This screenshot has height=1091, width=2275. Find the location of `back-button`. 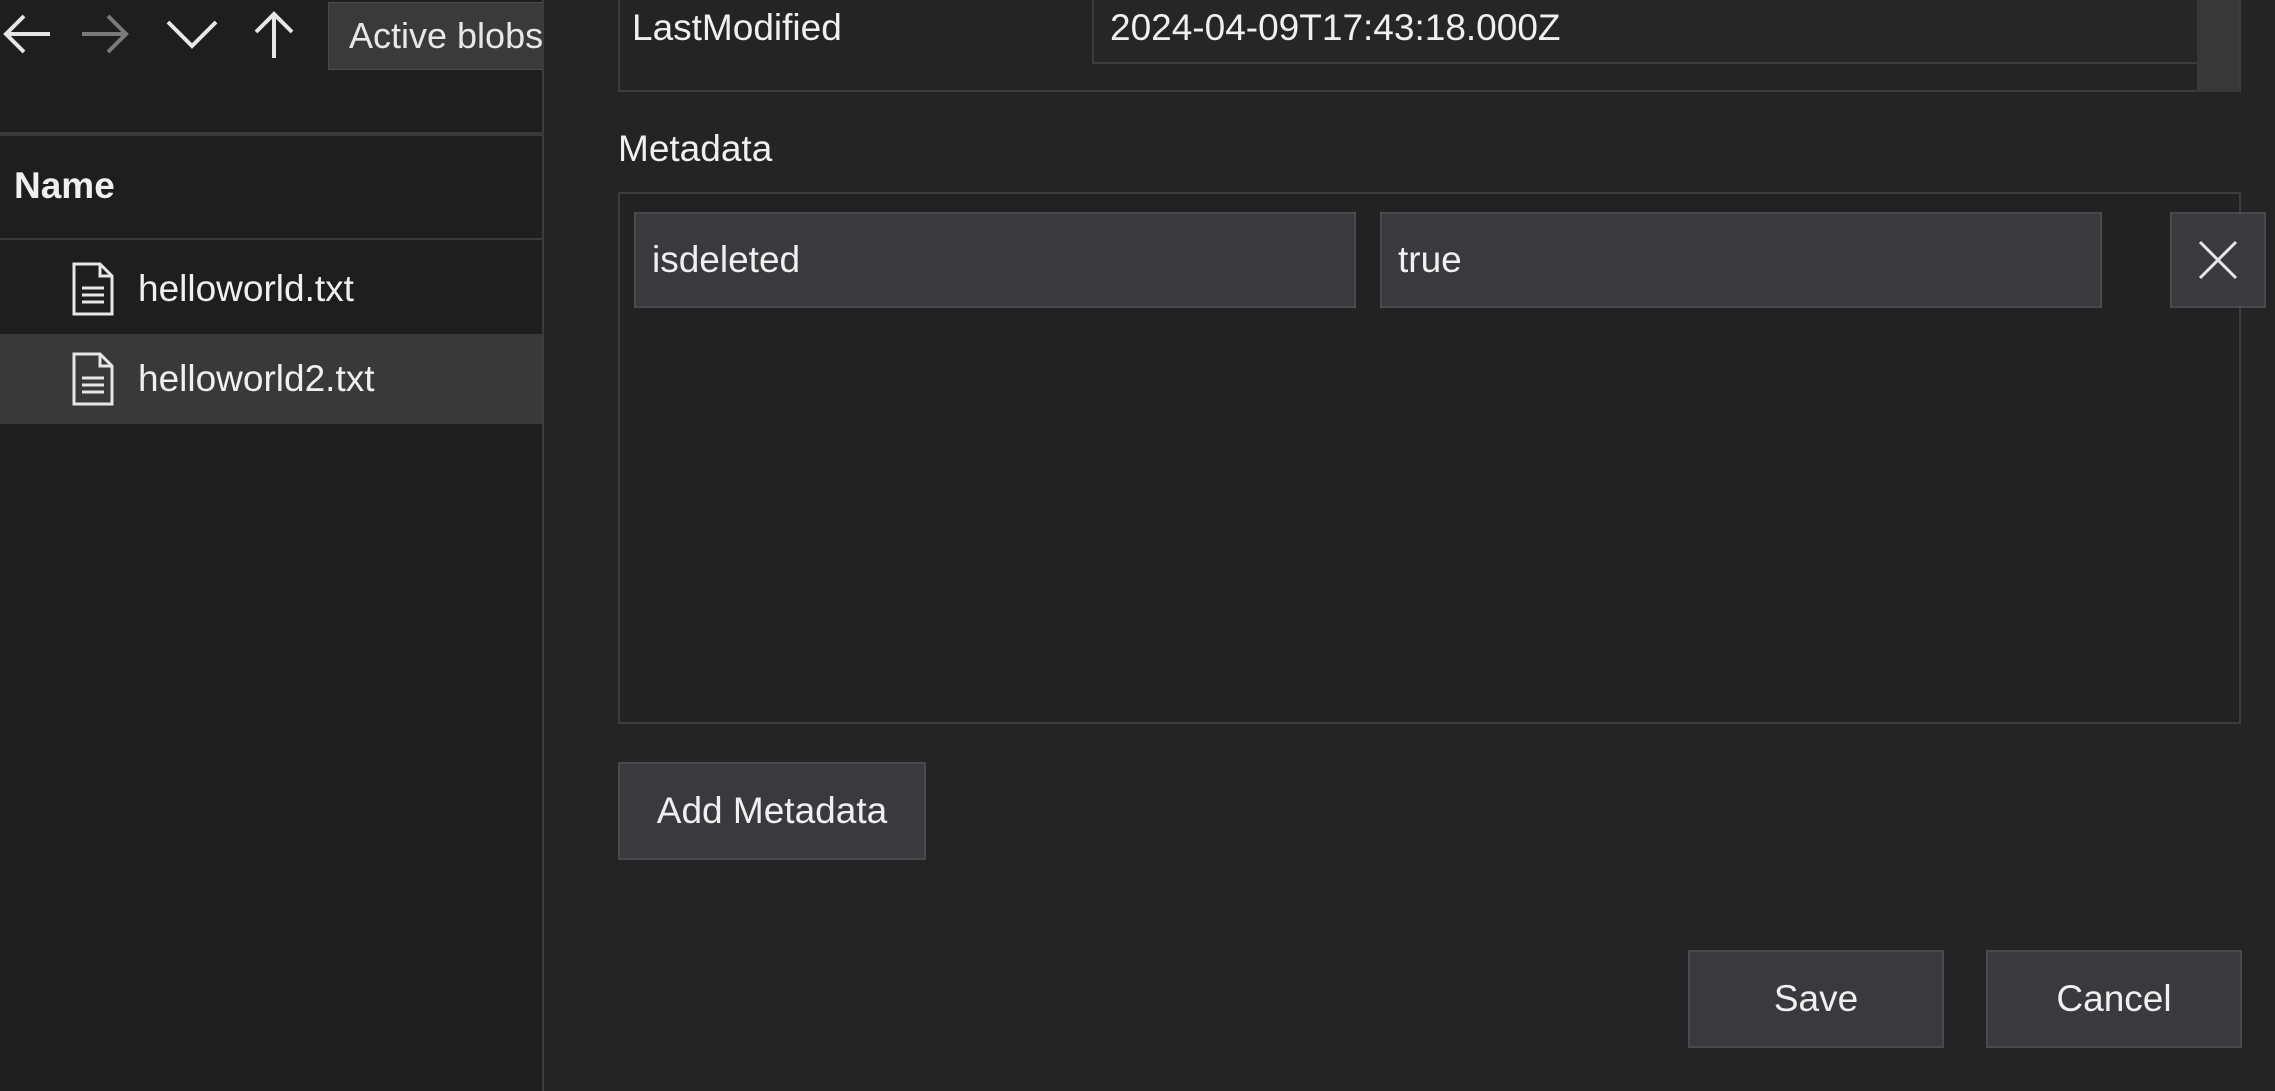

back-button is located at coordinates (28, 34).